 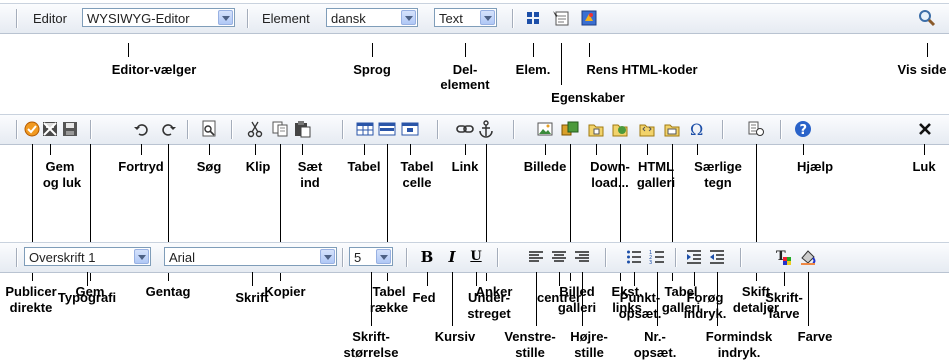 I want to click on align-center-icon, so click(x=559, y=257).